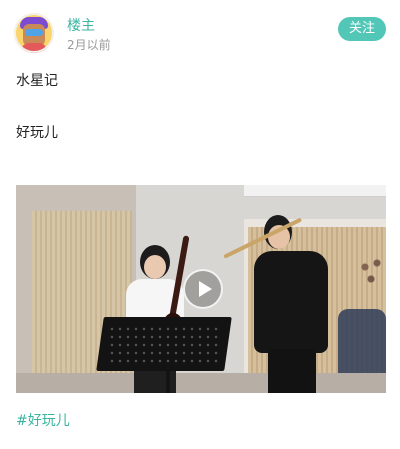 The image size is (400, 449). I want to click on video-plant, so click(371, 271).